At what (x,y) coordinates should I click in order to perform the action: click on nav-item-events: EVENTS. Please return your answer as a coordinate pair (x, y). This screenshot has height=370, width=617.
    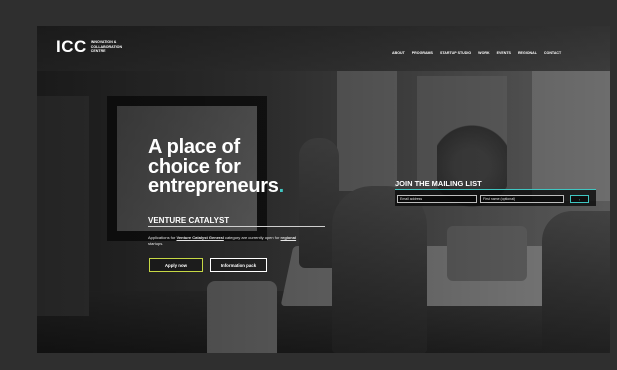
    Looking at the image, I should click on (504, 53).